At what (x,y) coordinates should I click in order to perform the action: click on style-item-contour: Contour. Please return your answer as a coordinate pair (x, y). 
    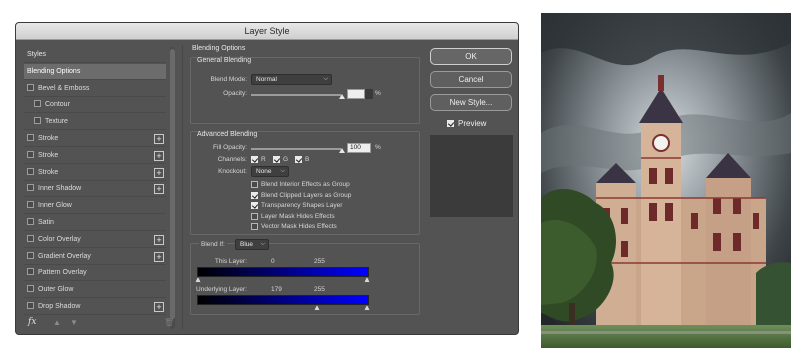
    Looking at the image, I should click on (95, 105).